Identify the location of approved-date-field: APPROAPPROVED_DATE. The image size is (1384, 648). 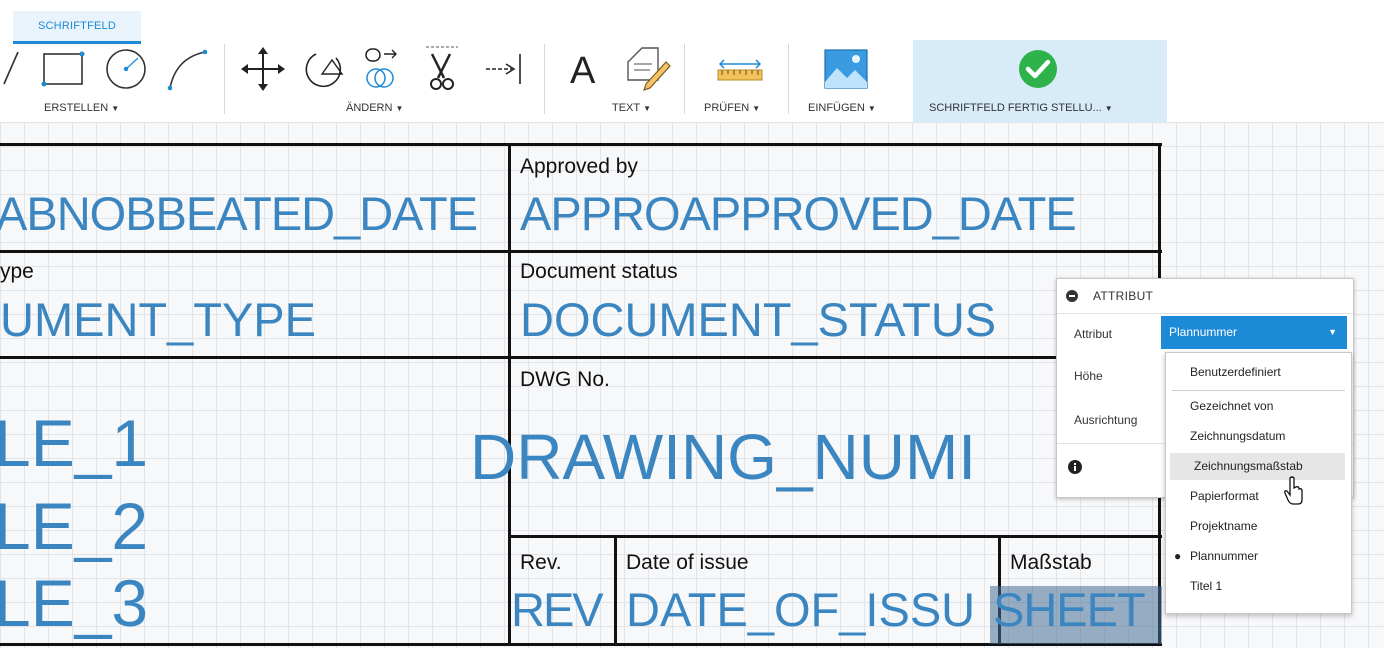
(798, 213).